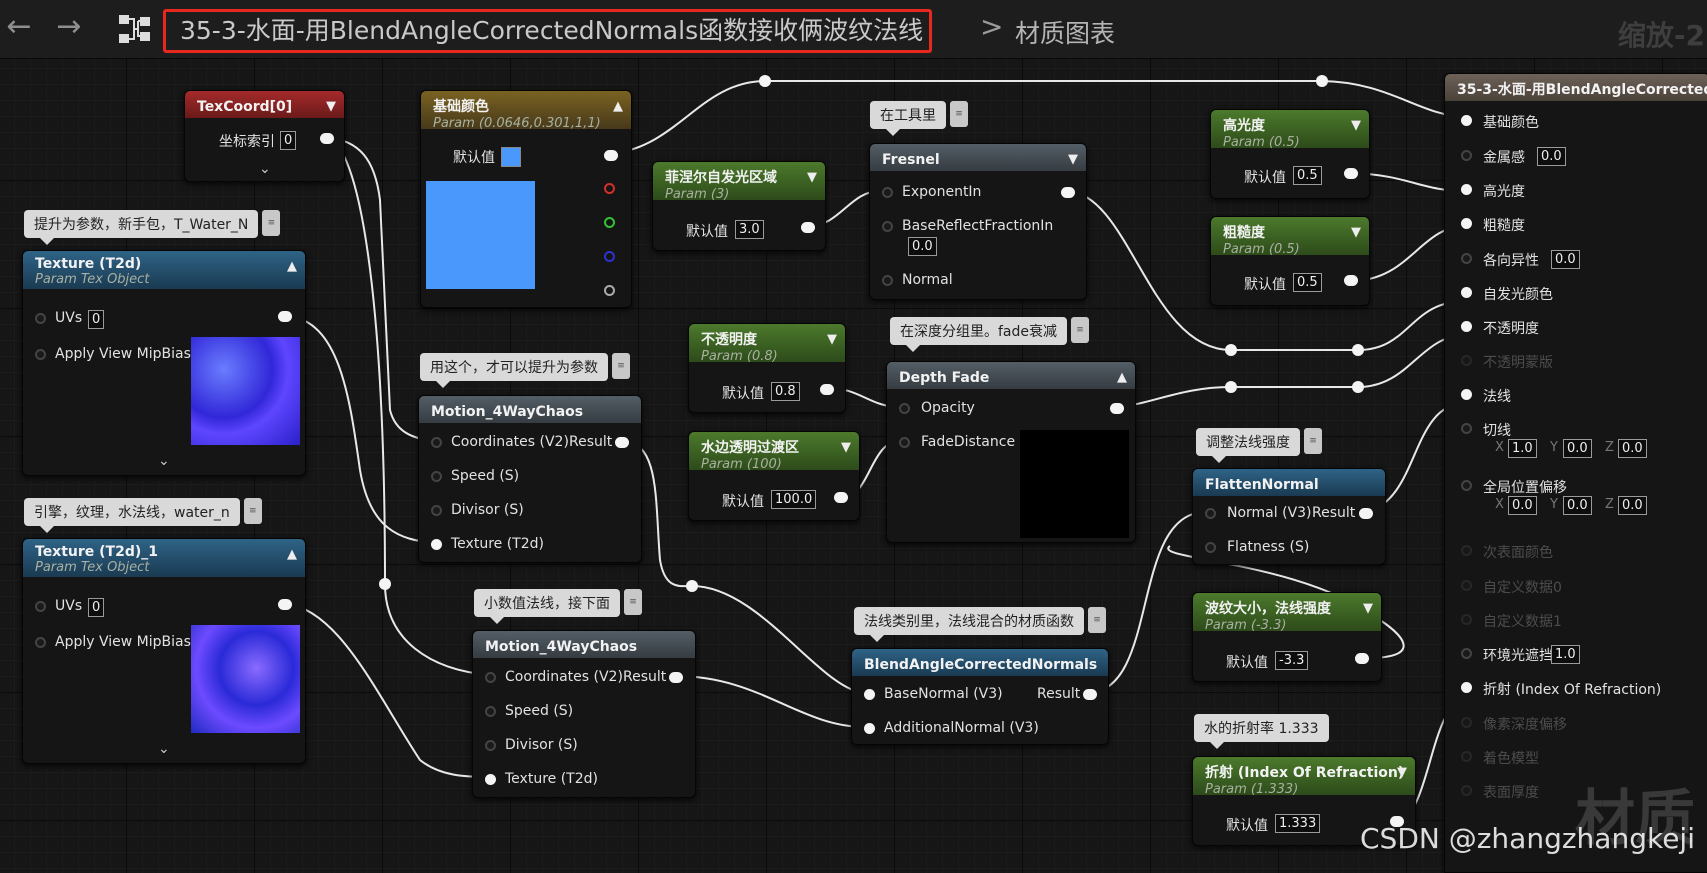 Image resolution: width=1707 pixels, height=873 pixels. Describe the element at coordinates (525, 370) in the screenshot. I see `comment-bubble: 用这个，才可以提升为参数 ≡` at that location.